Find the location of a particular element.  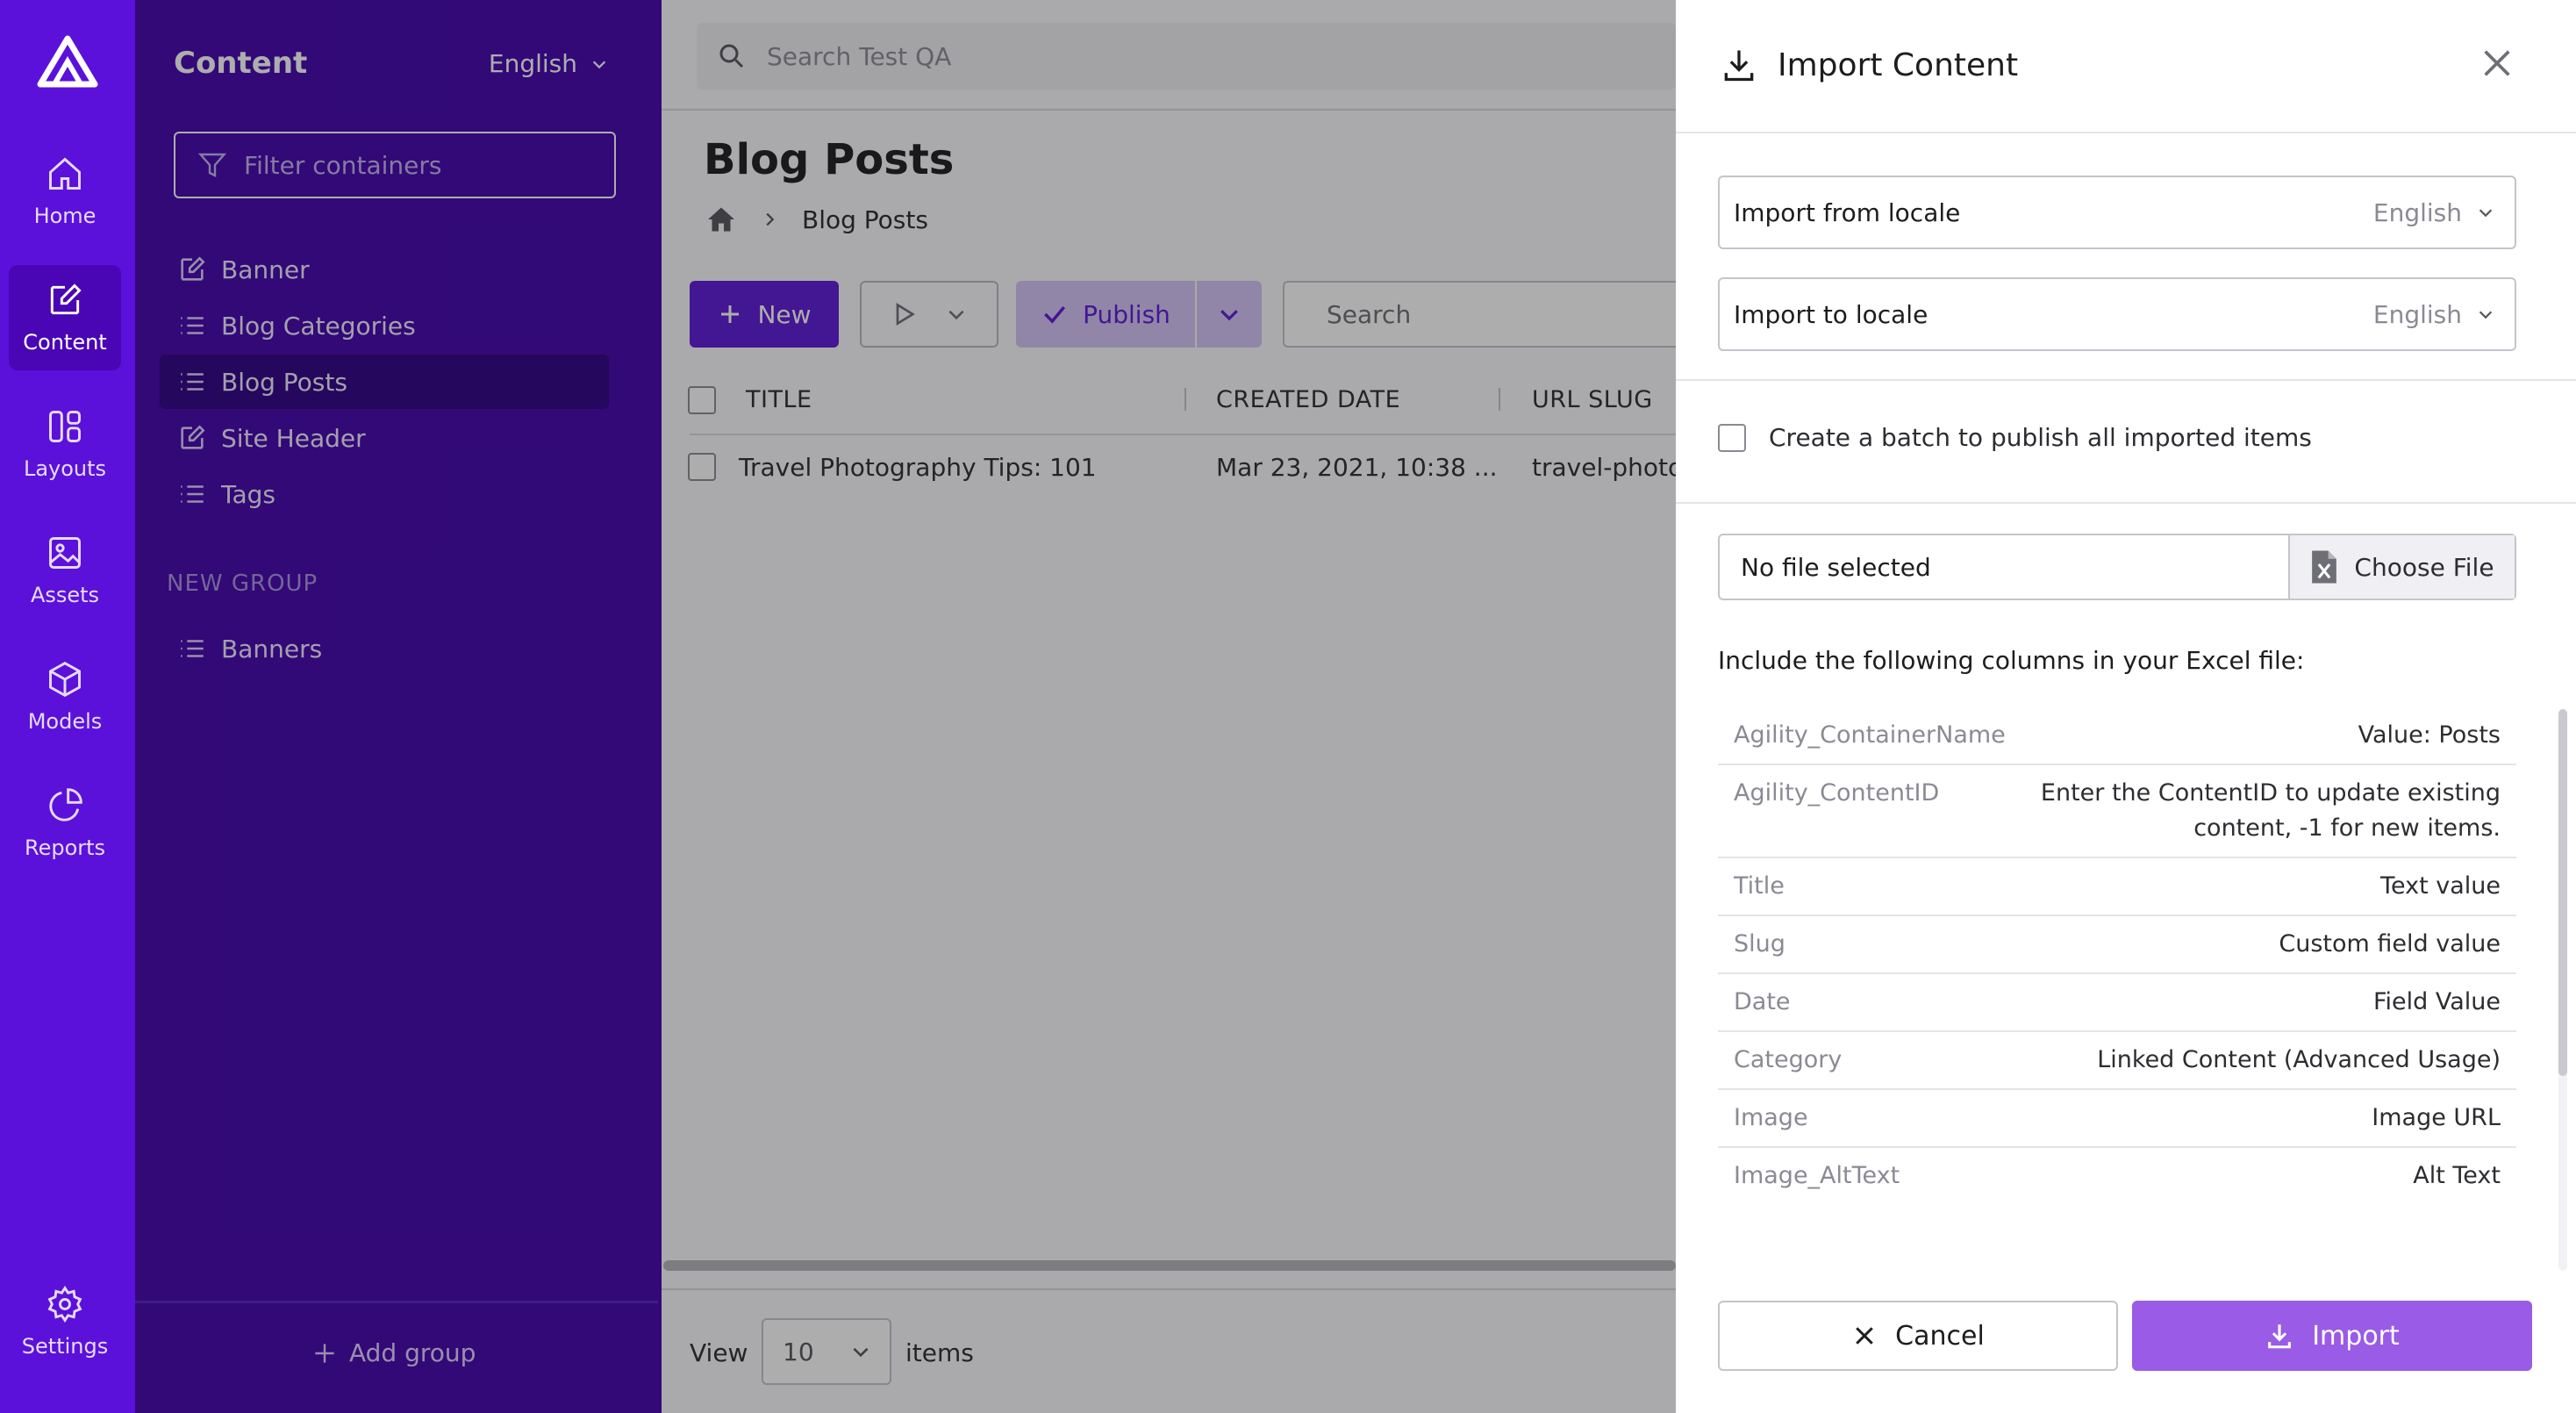

nav-home-label: Home is located at coordinates (65, 216).